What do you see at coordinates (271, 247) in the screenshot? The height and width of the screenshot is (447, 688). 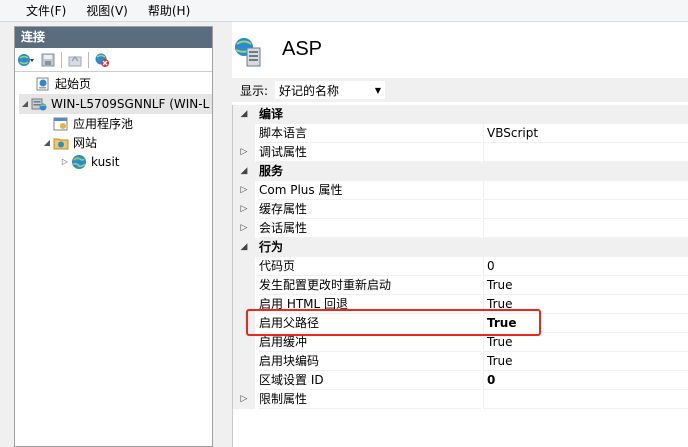 I see `category-label: 行为` at bounding box center [271, 247].